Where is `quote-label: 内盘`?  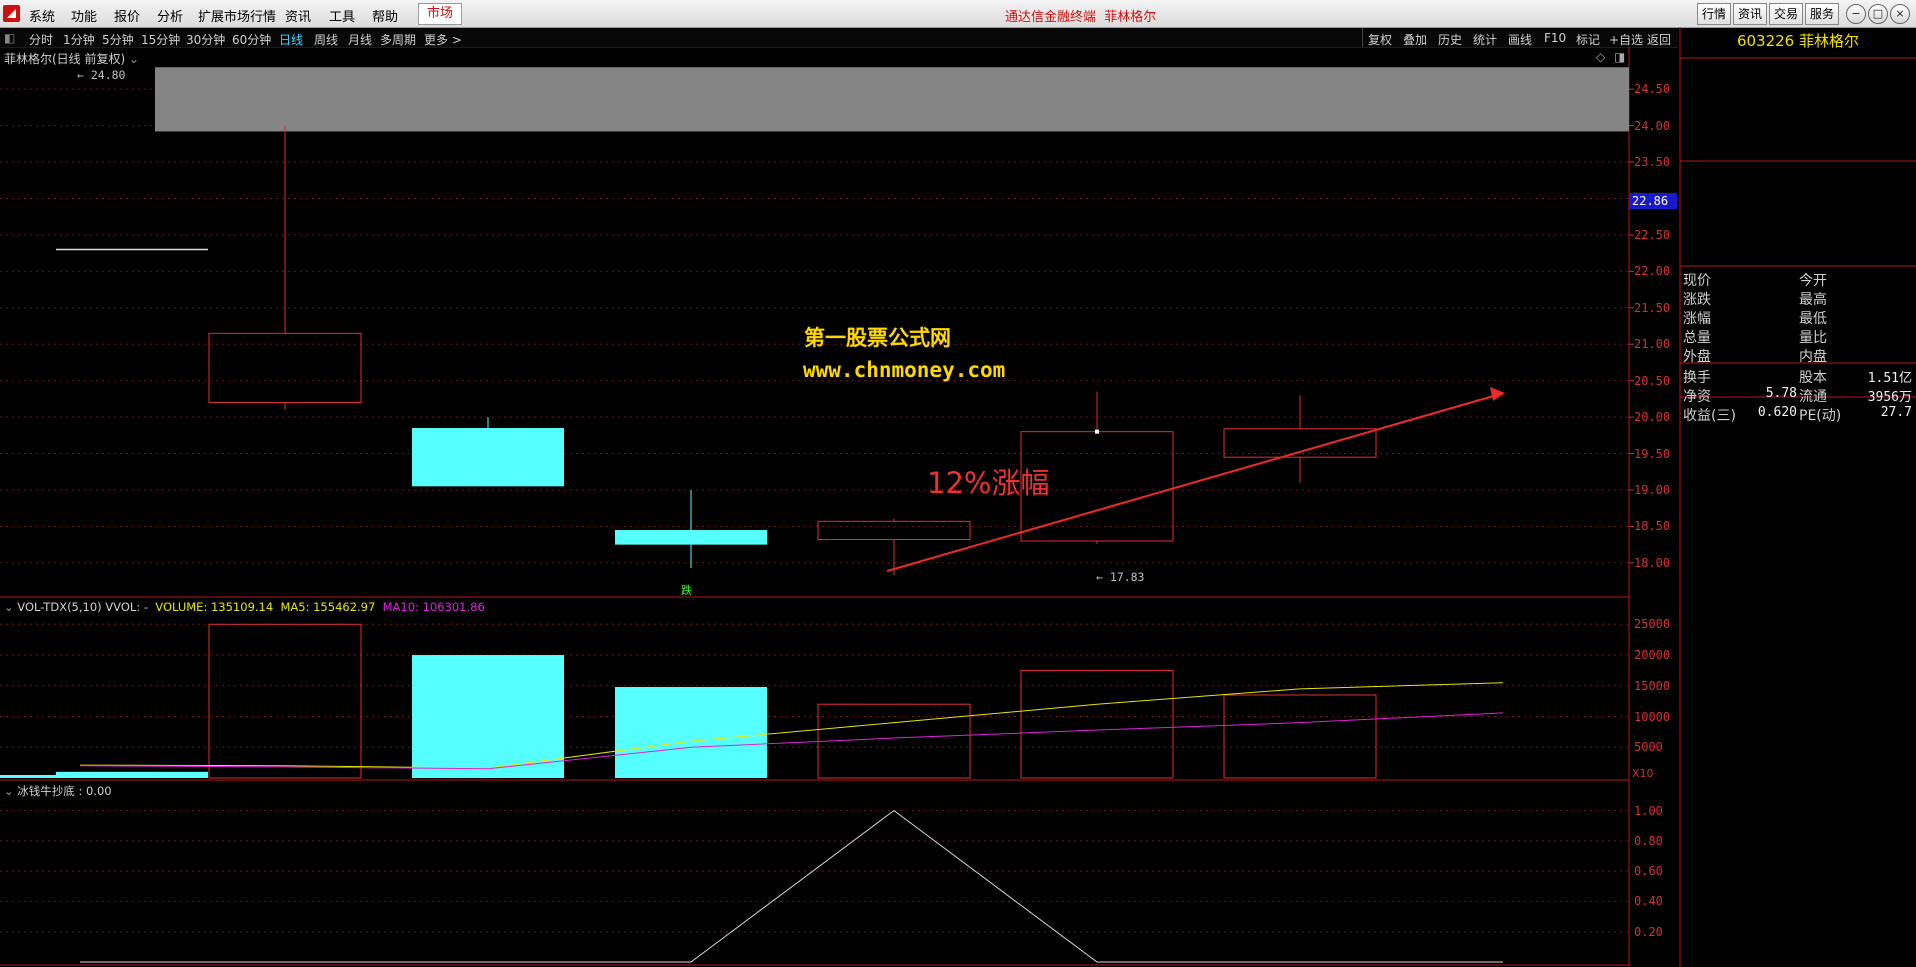
quote-label: 内盘 is located at coordinates (1813, 357).